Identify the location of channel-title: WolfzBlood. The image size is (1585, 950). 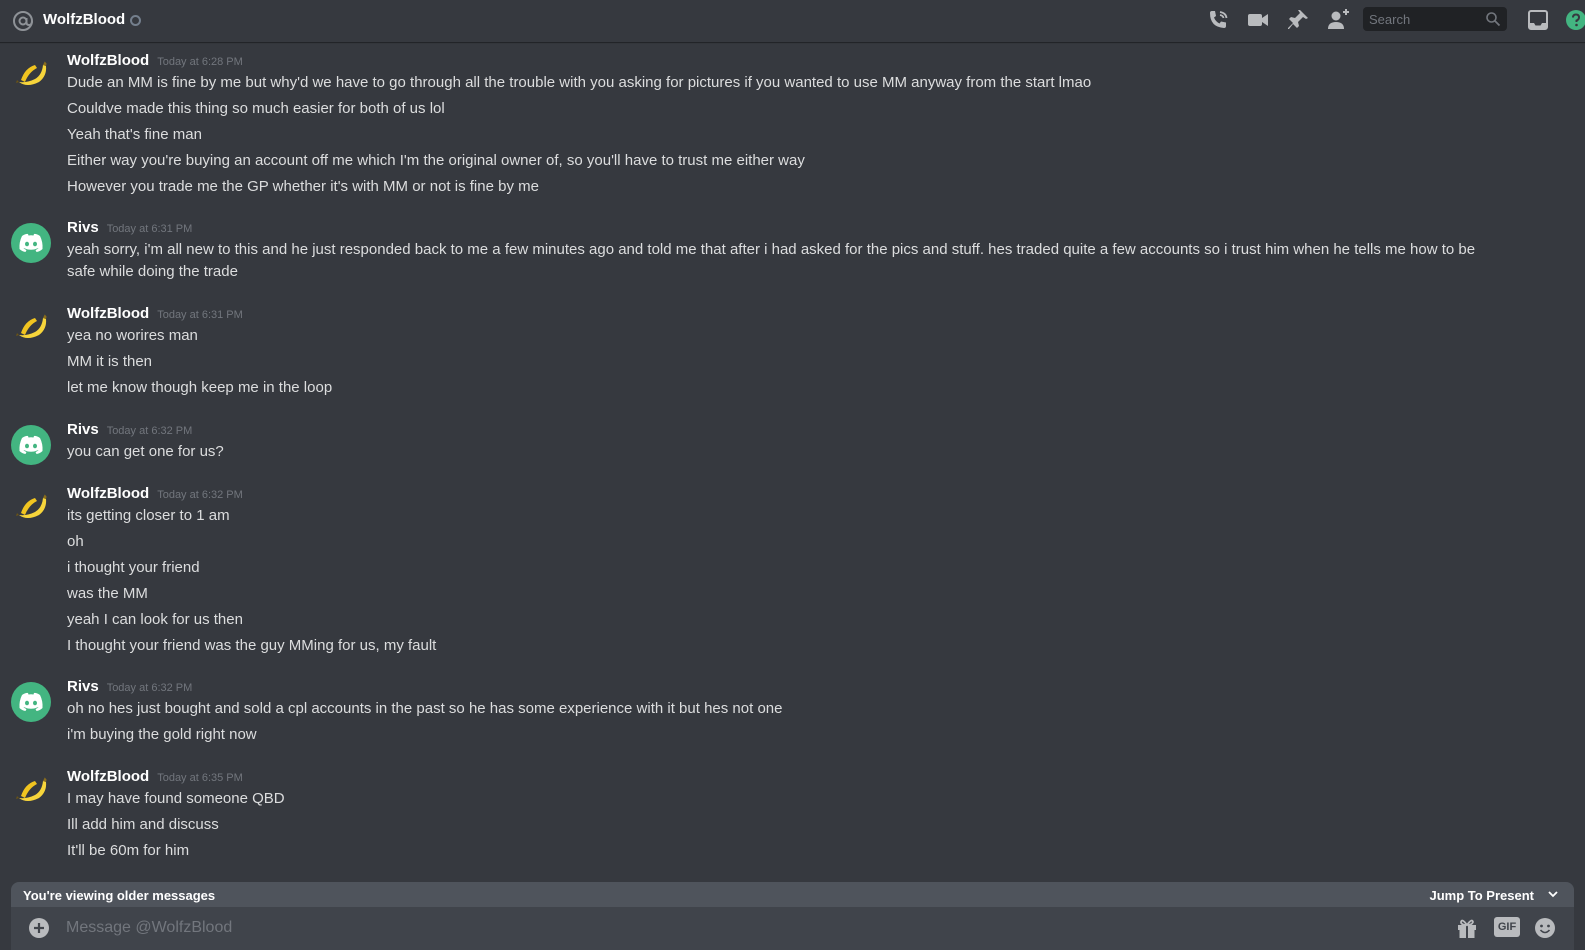
(84, 19).